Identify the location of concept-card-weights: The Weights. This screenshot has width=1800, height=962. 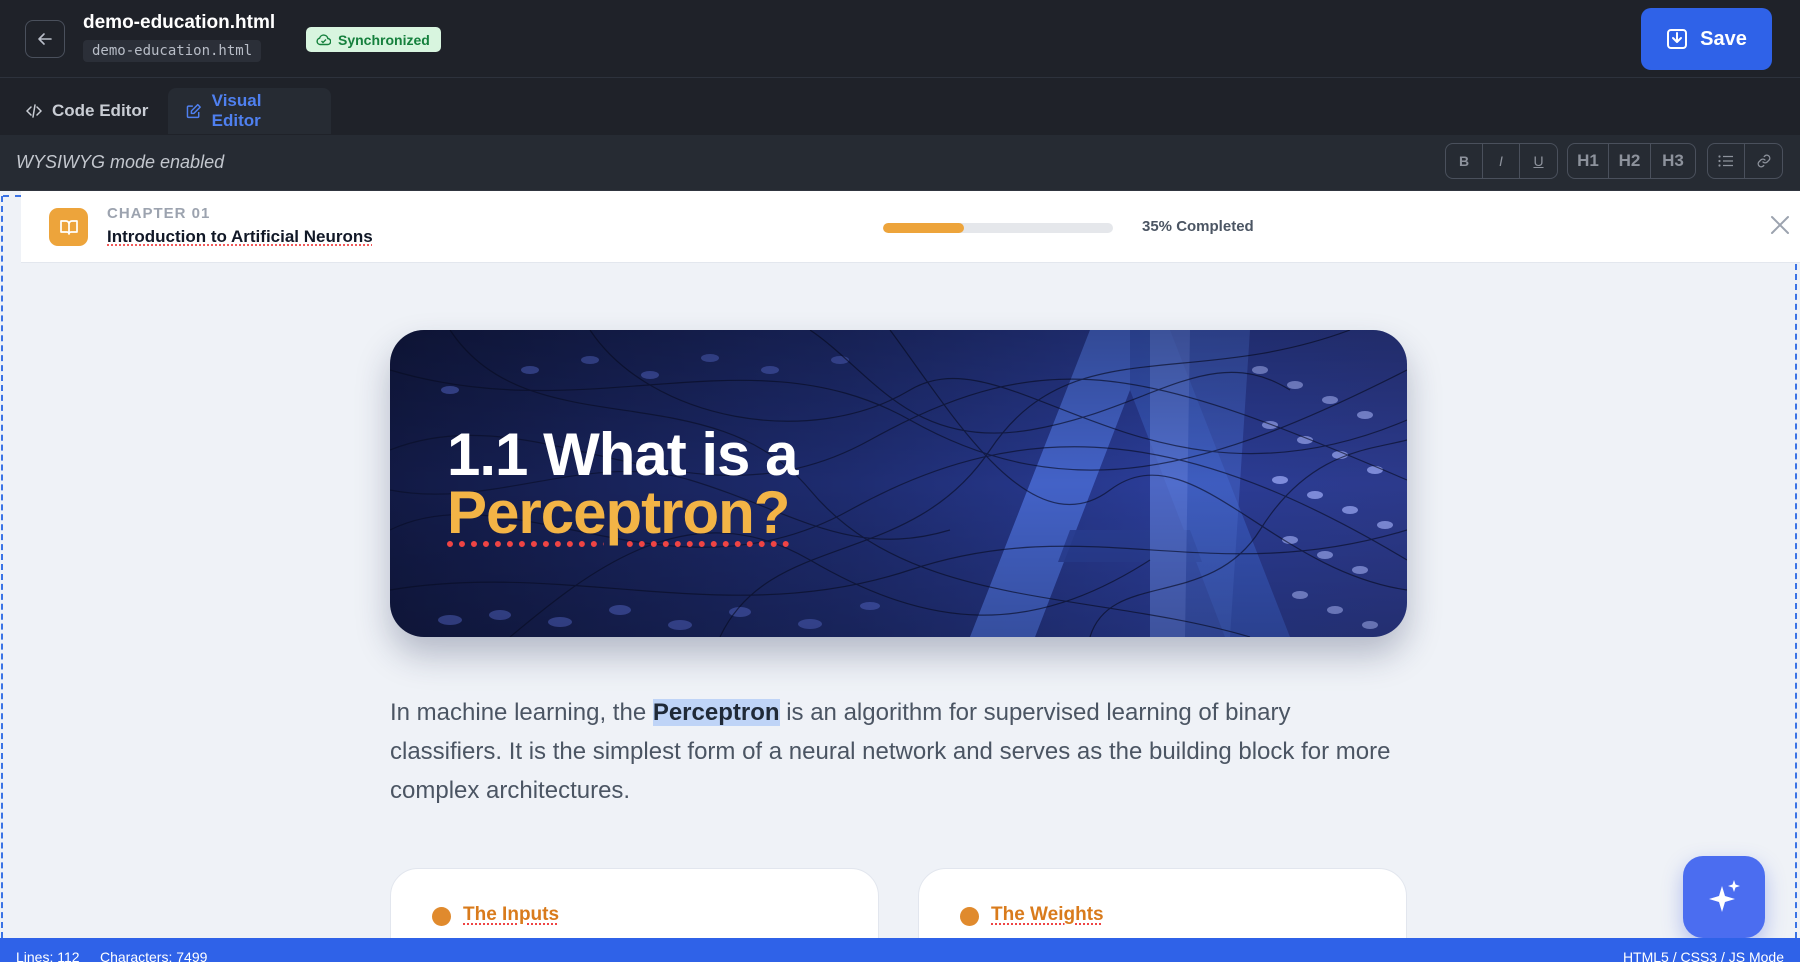
(1162, 903).